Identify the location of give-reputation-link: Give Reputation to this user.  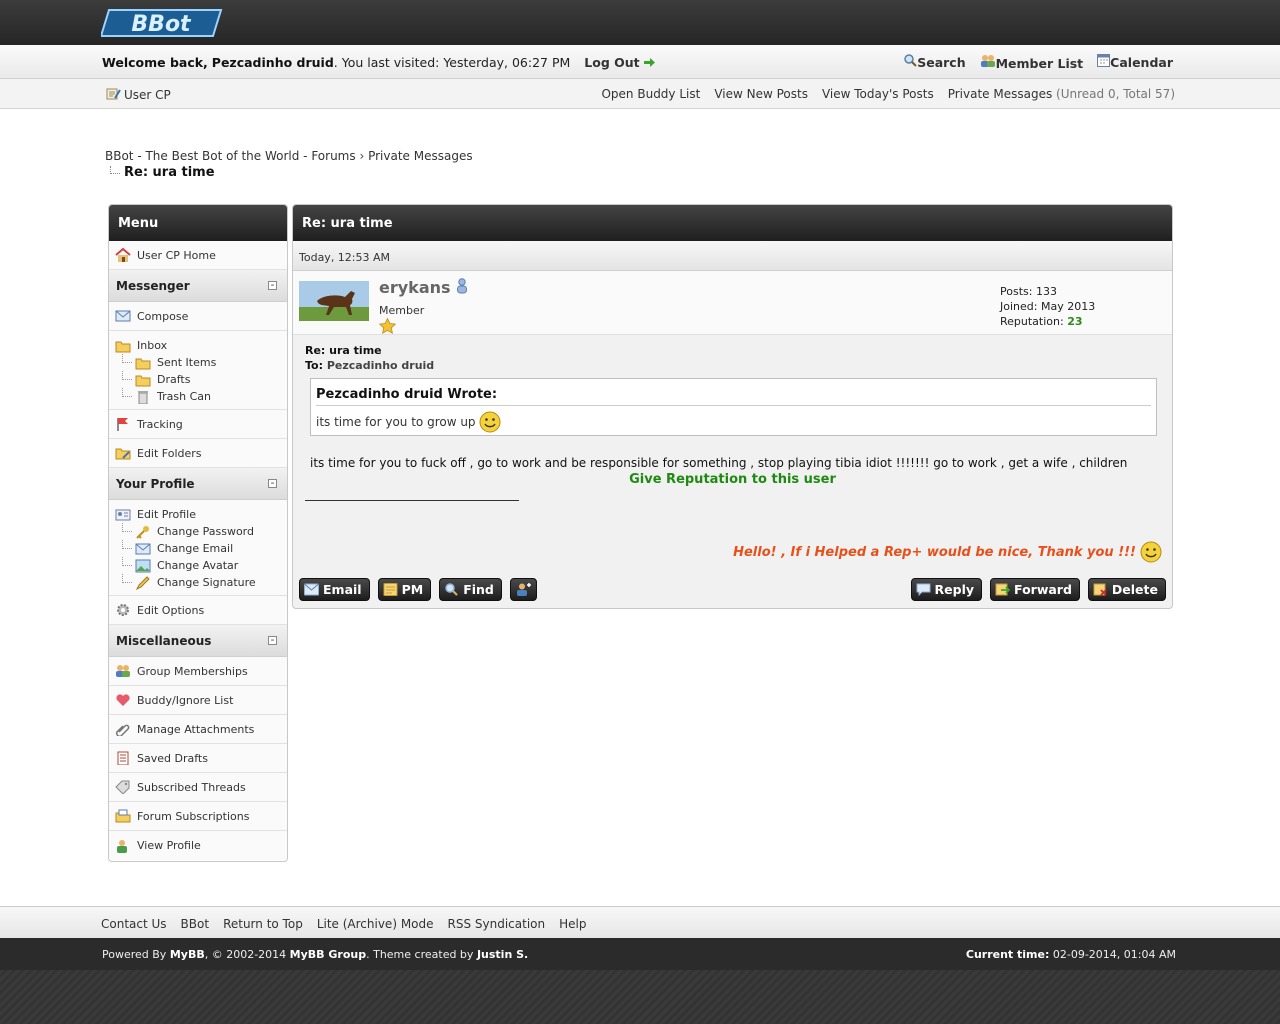
(732, 479).